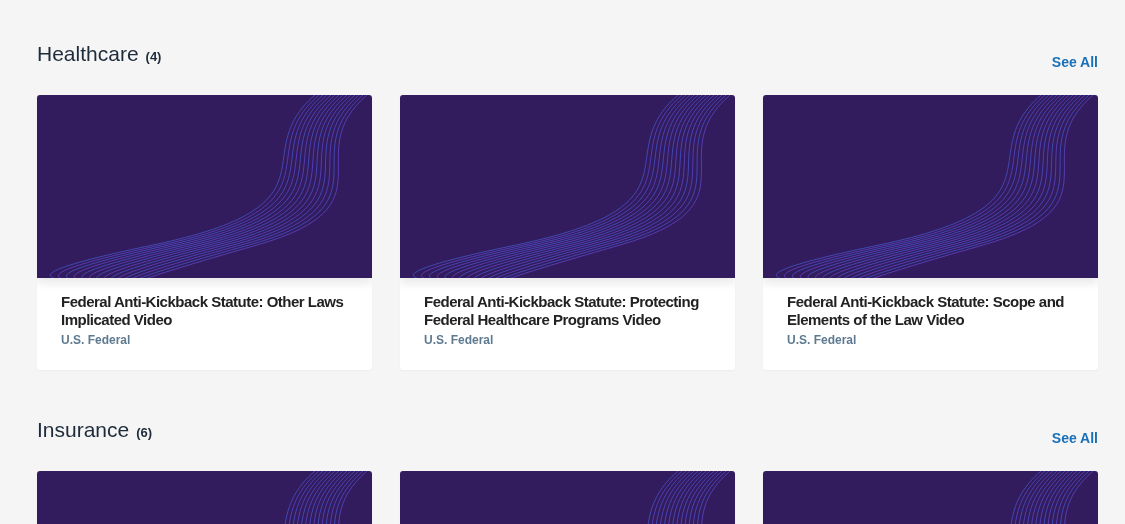 Image resolution: width=1125 pixels, height=524 pixels. Describe the element at coordinates (88, 54) in the screenshot. I see `section-title: Healthcare` at that location.